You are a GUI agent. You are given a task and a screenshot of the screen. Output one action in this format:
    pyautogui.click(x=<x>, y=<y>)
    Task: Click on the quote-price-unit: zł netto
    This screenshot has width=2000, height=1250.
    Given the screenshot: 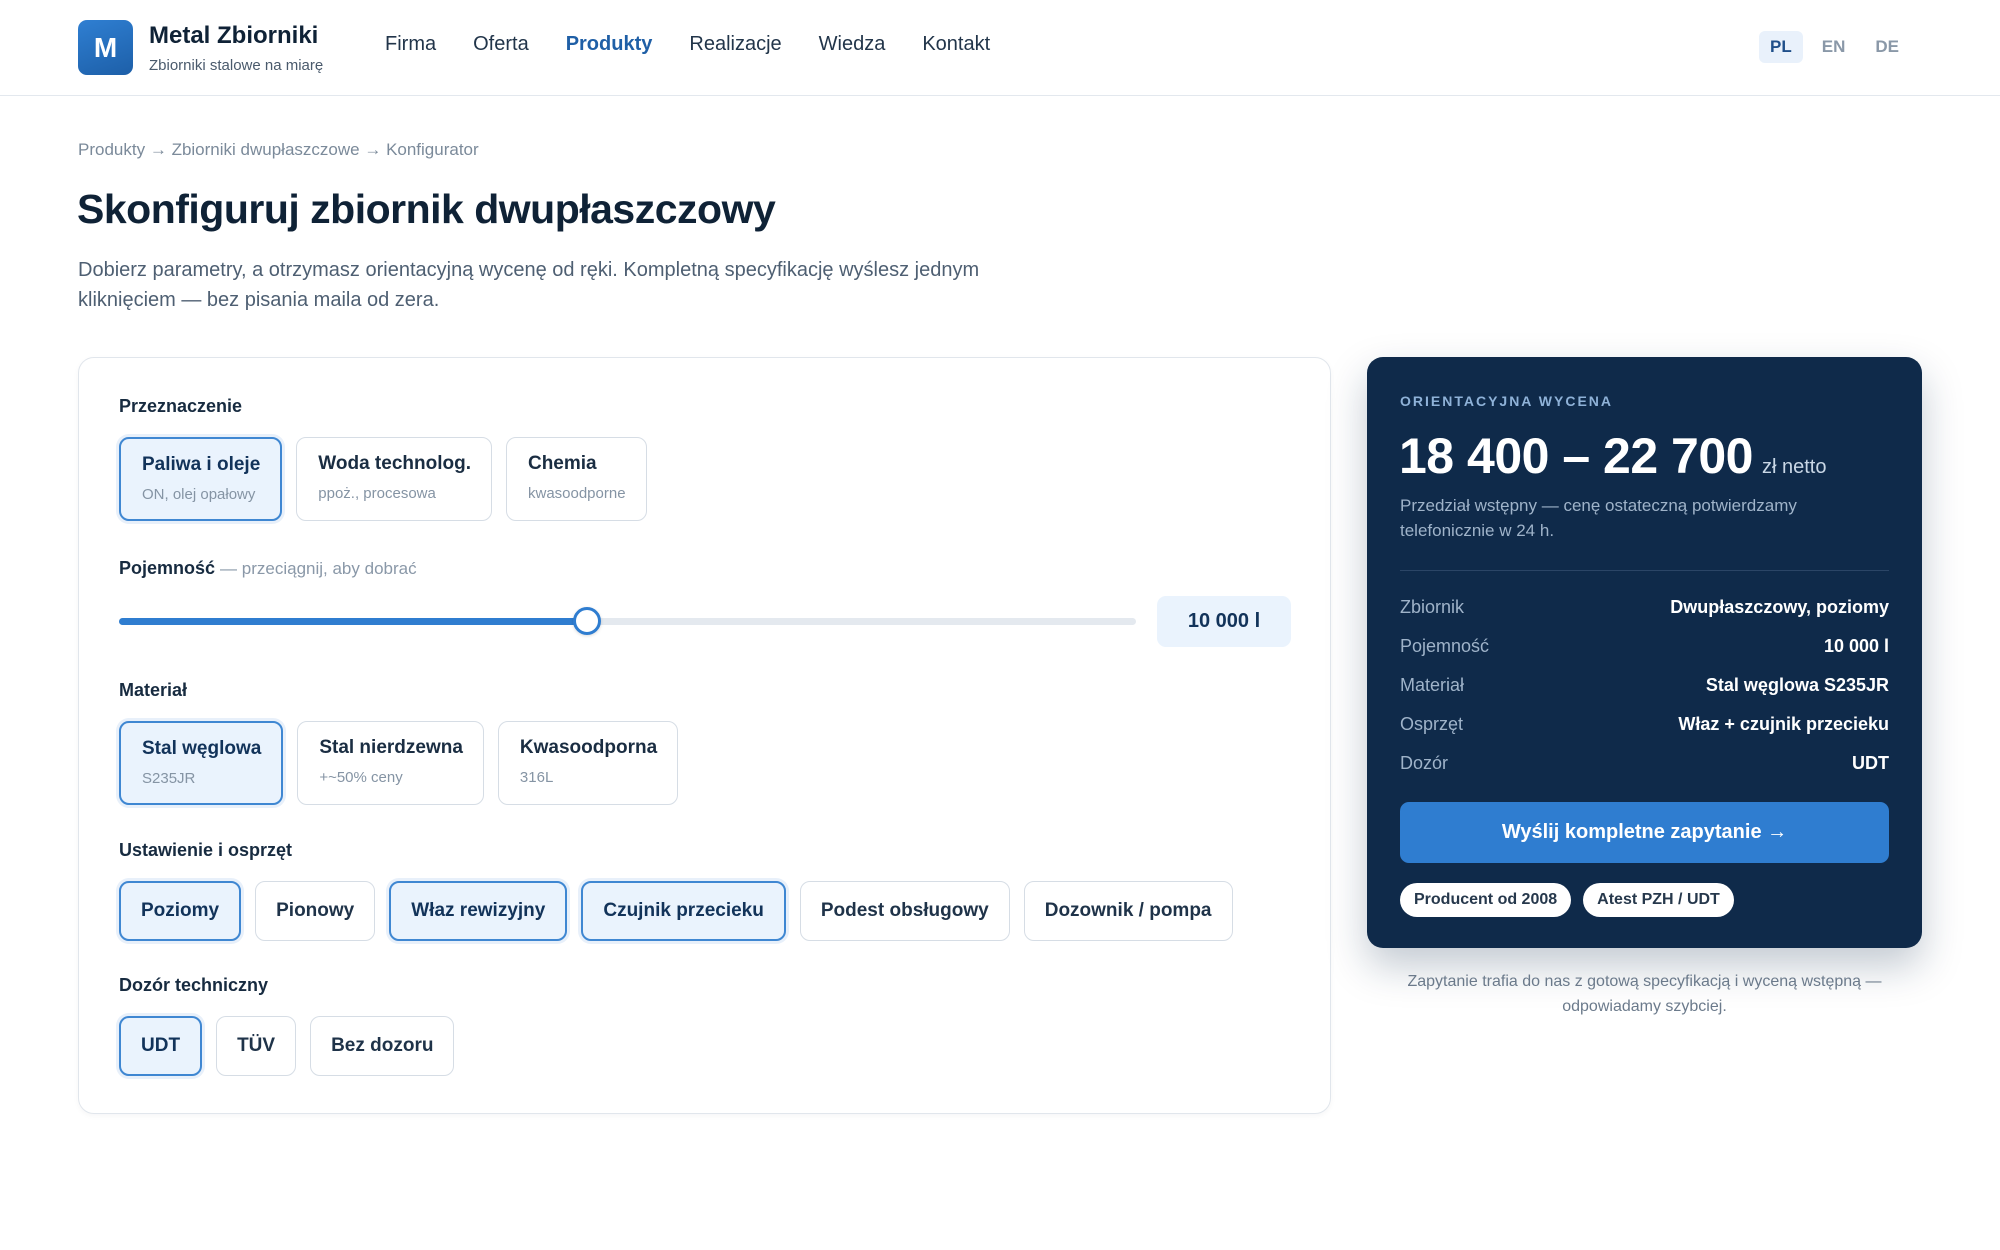 What is the action you would take?
    pyautogui.click(x=1794, y=467)
    